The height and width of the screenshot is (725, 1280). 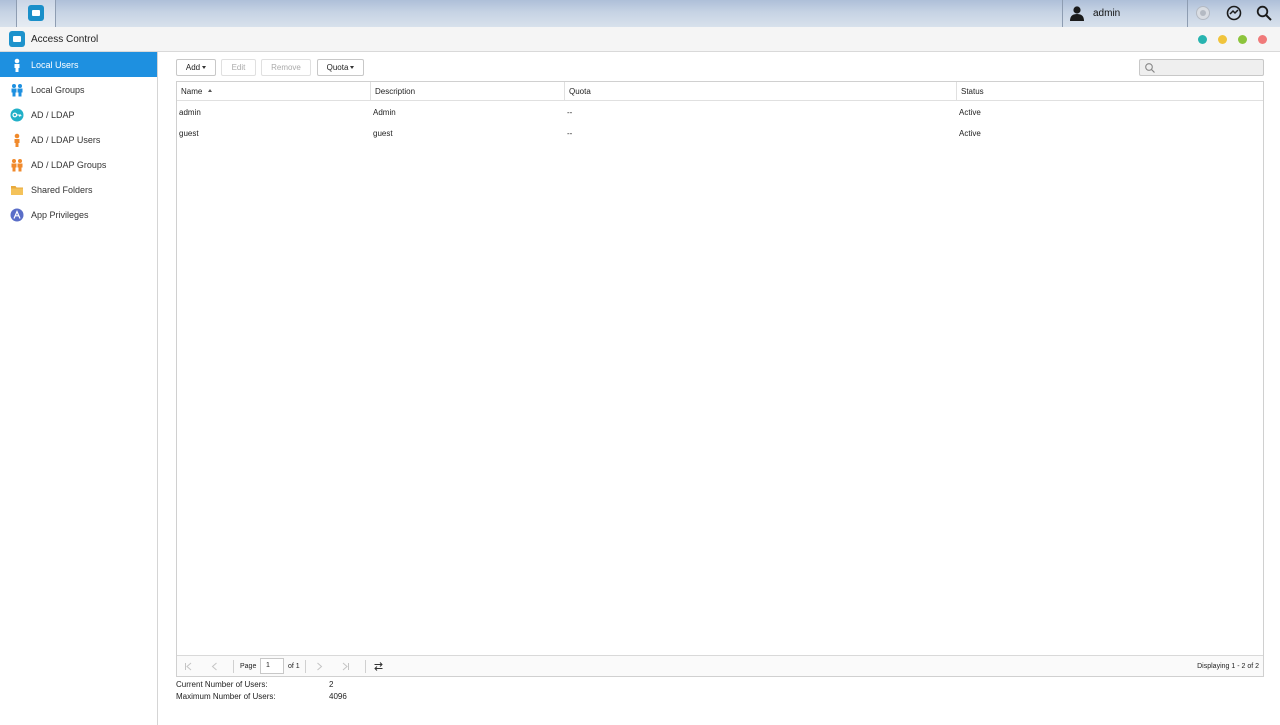 What do you see at coordinates (210, 90) in the screenshot?
I see `sort-ascending-icon` at bounding box center [210, 90].